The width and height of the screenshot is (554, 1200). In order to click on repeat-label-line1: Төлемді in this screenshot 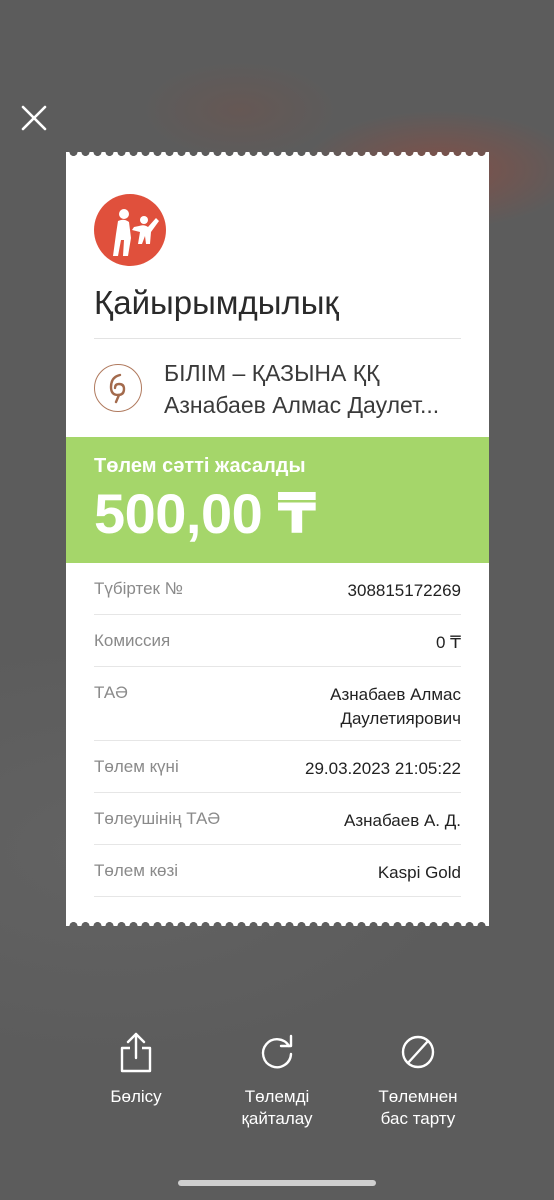, I will do `click(277, 1096)`.